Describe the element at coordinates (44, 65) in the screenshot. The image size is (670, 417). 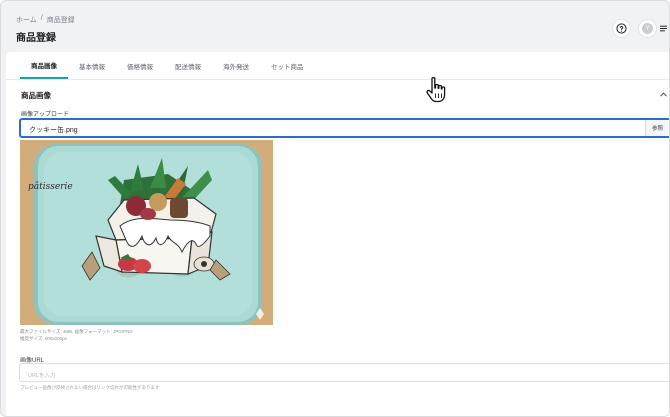
I see `tab-product-image: 商品画像` at that location.